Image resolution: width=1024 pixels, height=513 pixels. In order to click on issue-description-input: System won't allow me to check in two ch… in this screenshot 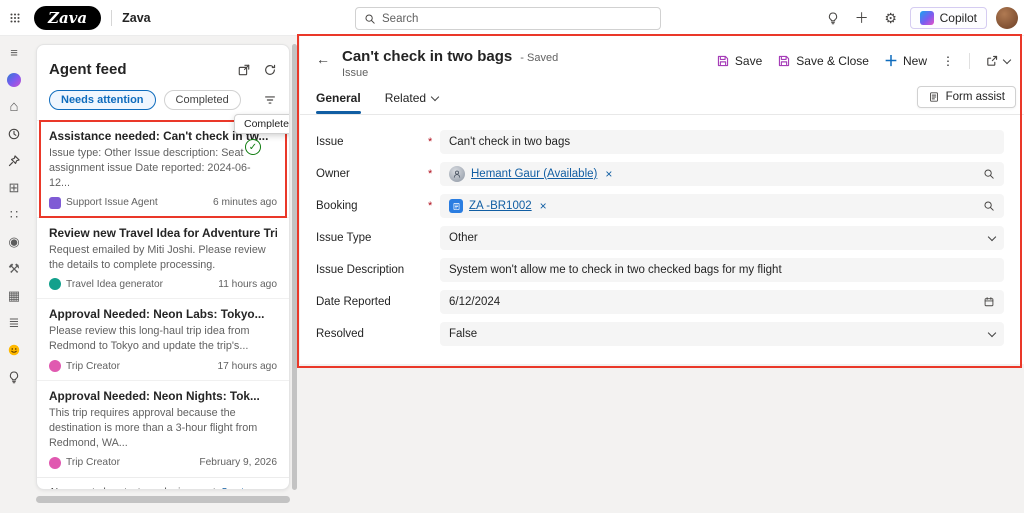, I will do `click(722, 270)`.